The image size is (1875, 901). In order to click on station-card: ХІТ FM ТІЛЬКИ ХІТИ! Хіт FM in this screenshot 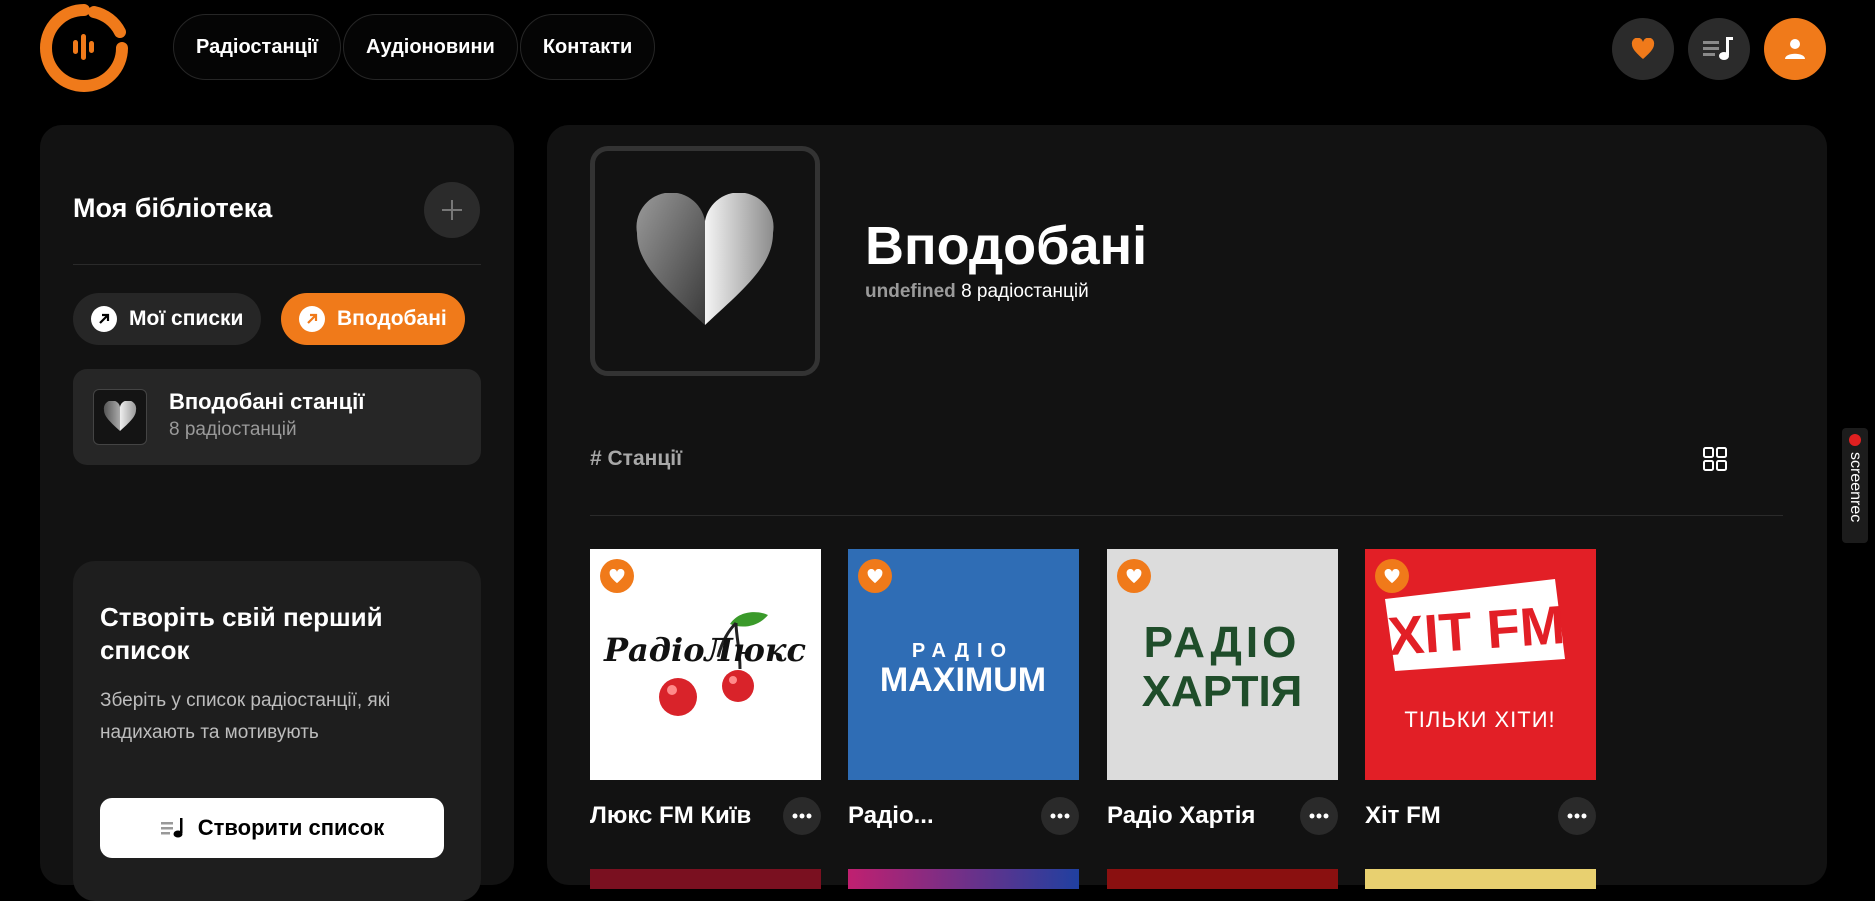, I will do `click(1480, 692)`.